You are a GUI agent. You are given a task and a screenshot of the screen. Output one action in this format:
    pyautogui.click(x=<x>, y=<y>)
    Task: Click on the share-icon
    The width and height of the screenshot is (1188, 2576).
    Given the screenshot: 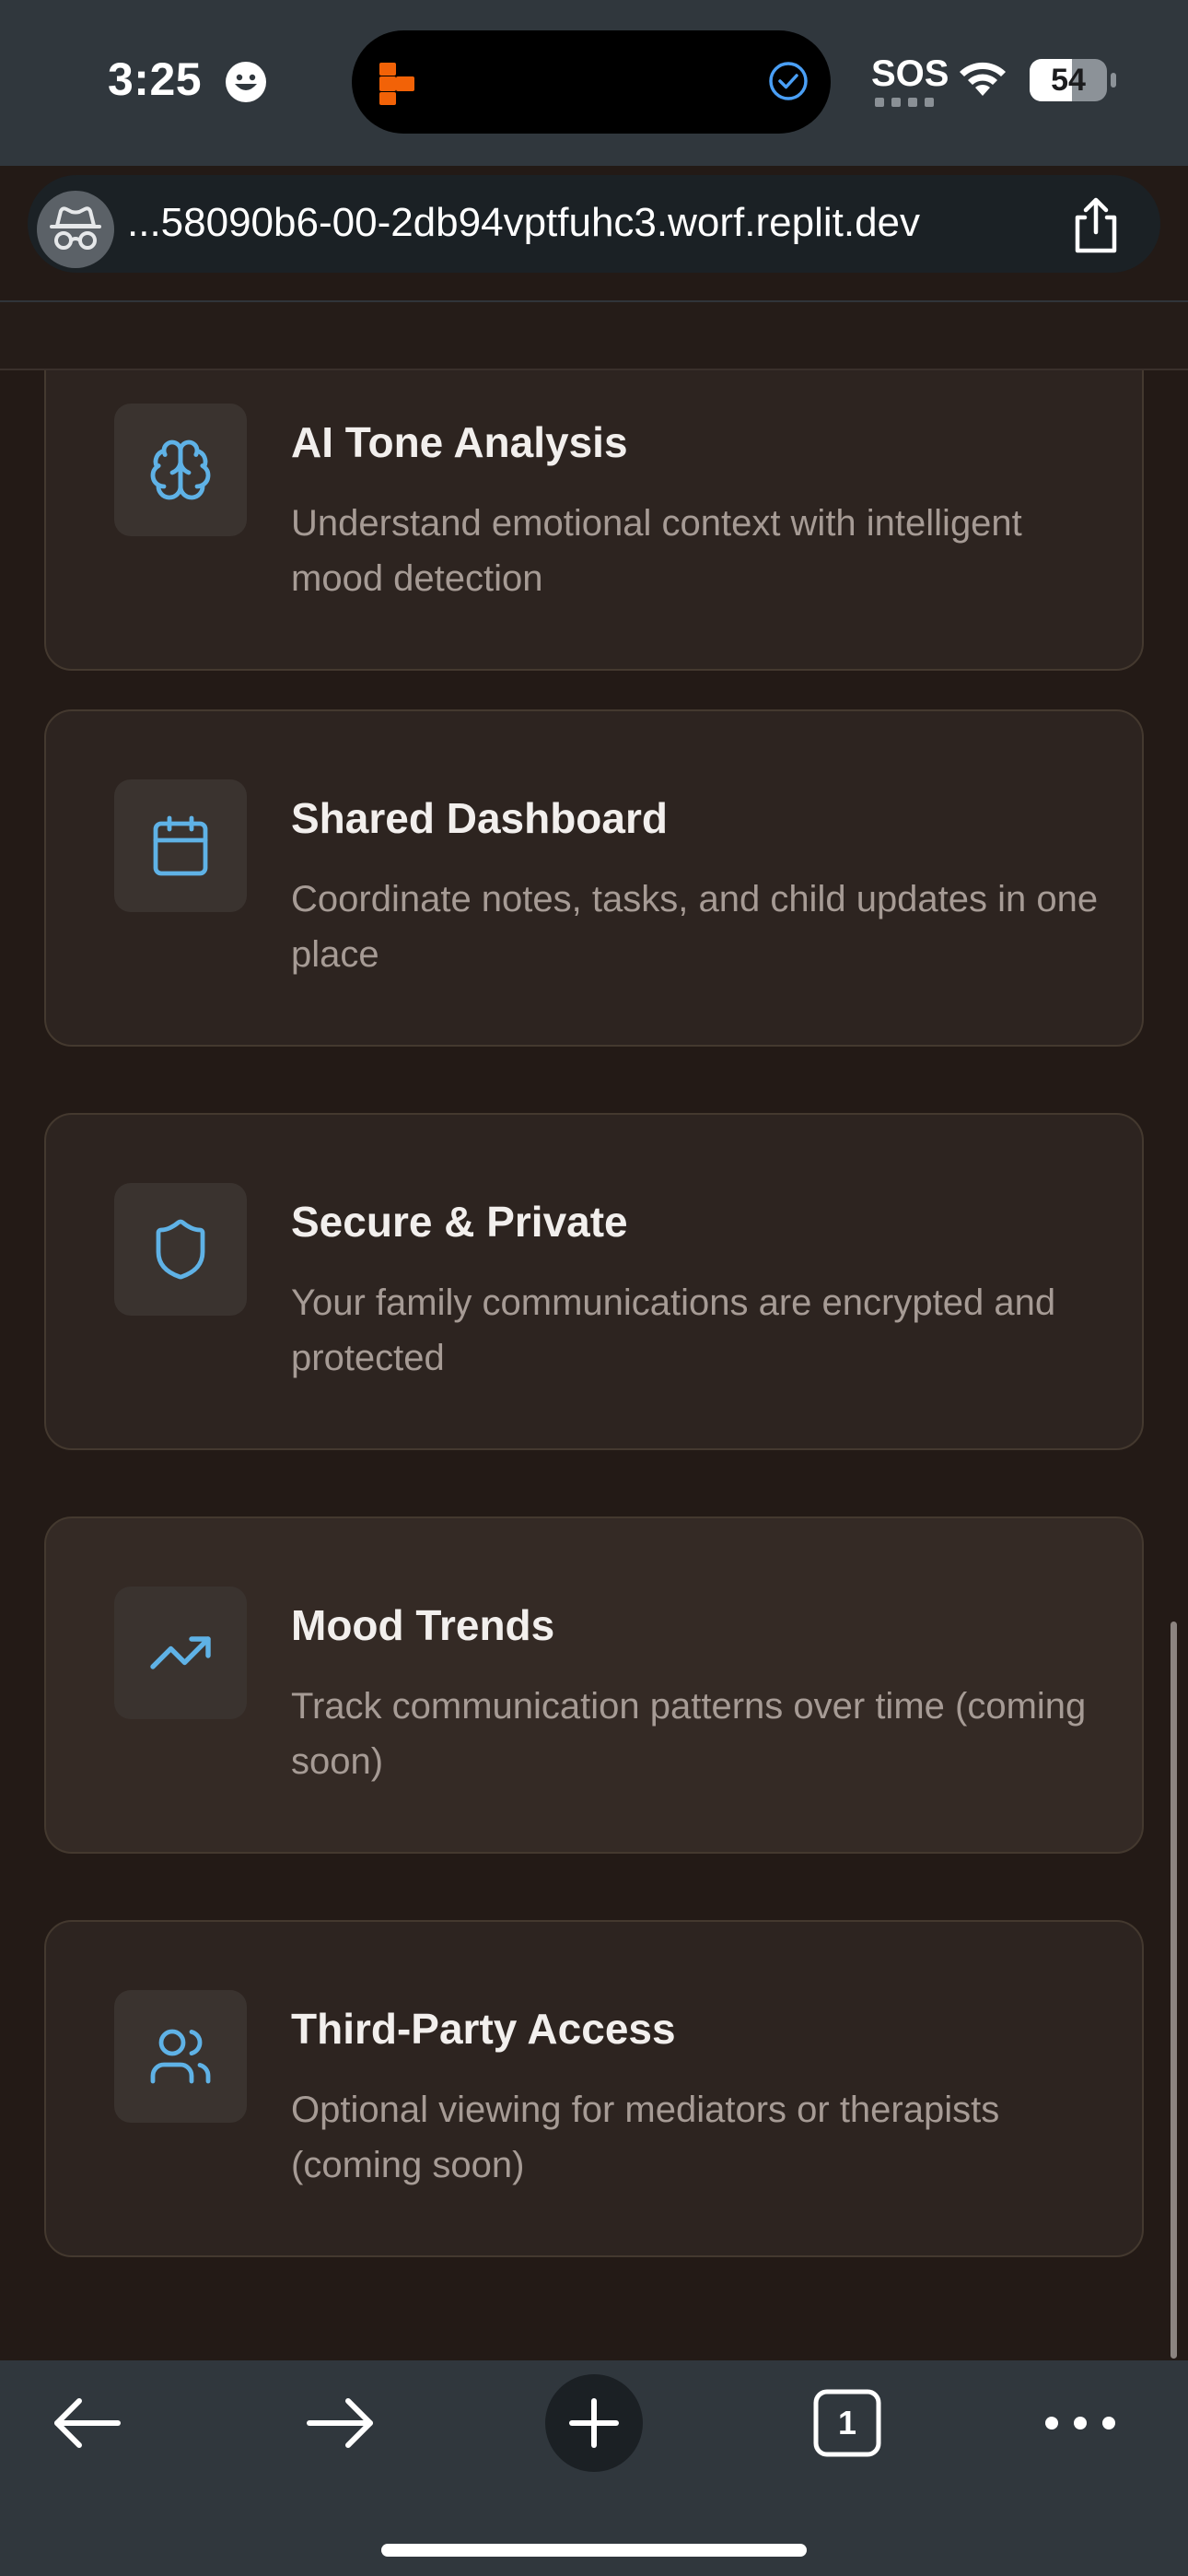 What is the action you would take?
    pyautogui.click(x=1096, y=224)
    